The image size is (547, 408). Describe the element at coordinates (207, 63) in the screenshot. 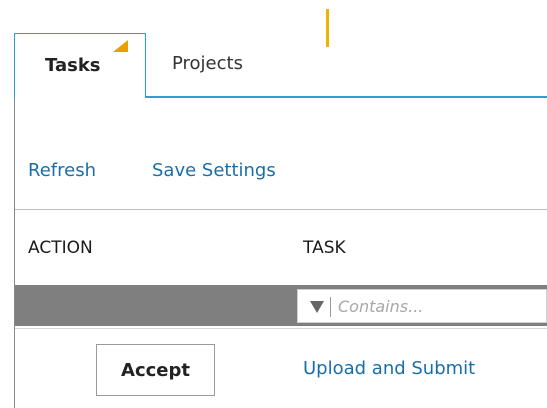

I see `tab-projects-label: Projects` at that location.